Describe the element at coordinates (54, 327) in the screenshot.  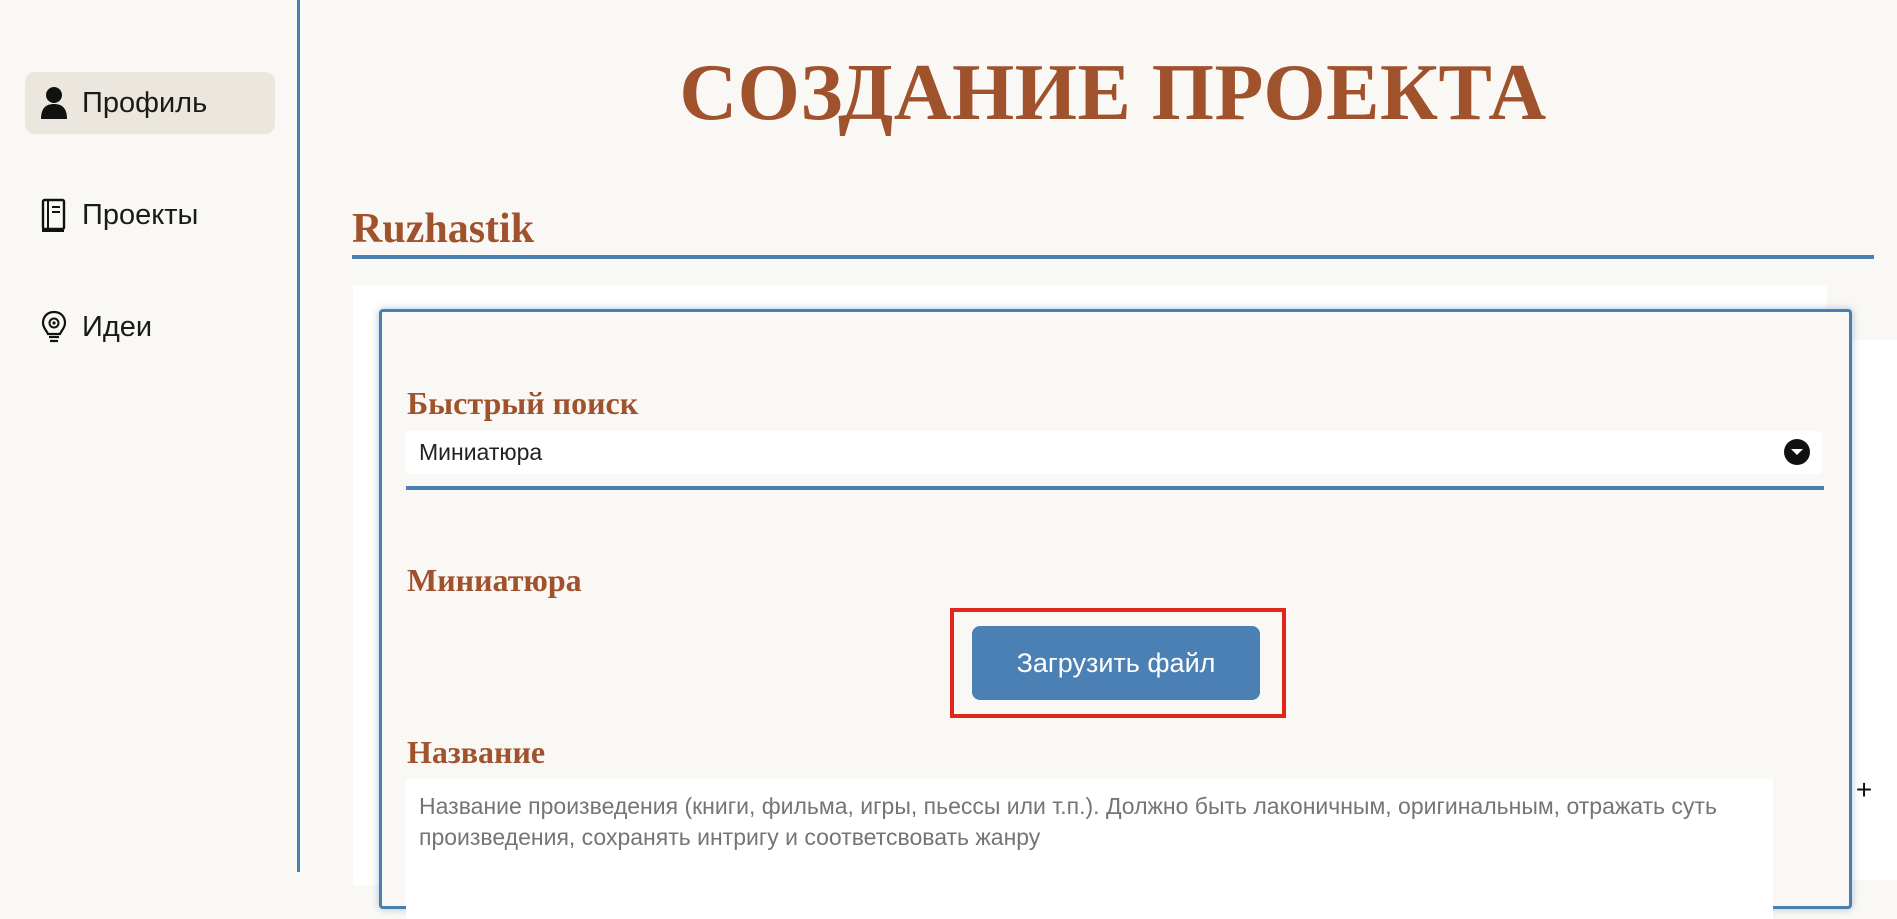
I see `lightbulb-icon` at that location.